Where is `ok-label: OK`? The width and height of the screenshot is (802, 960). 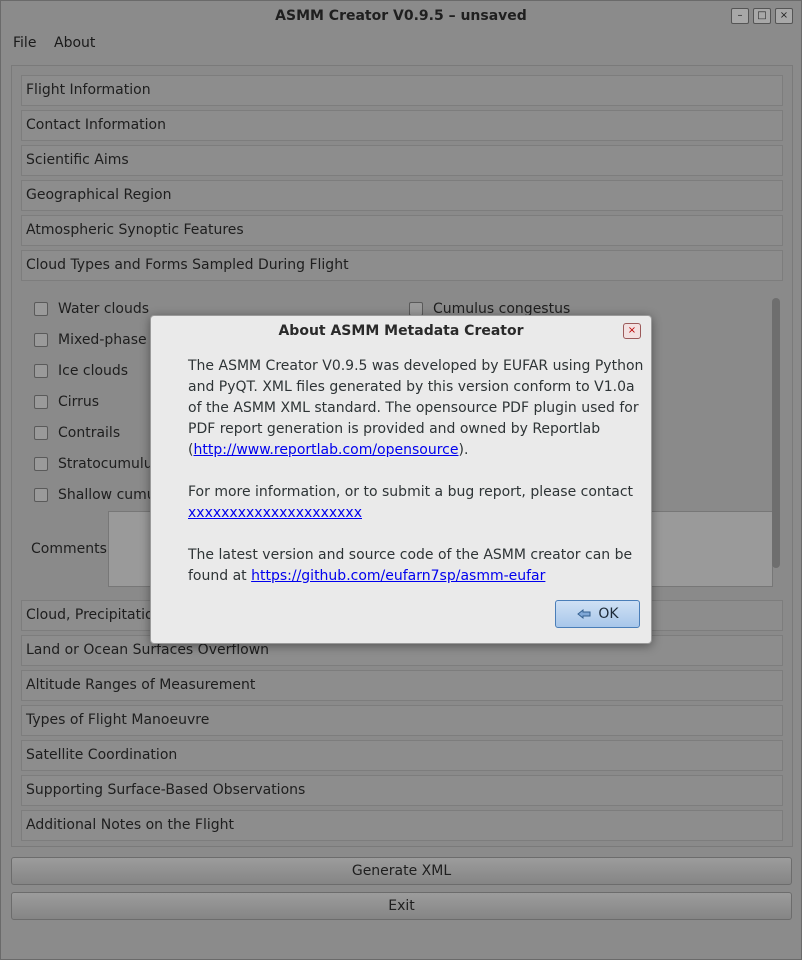 ok-label: OK is located at coordinates (608, 614).